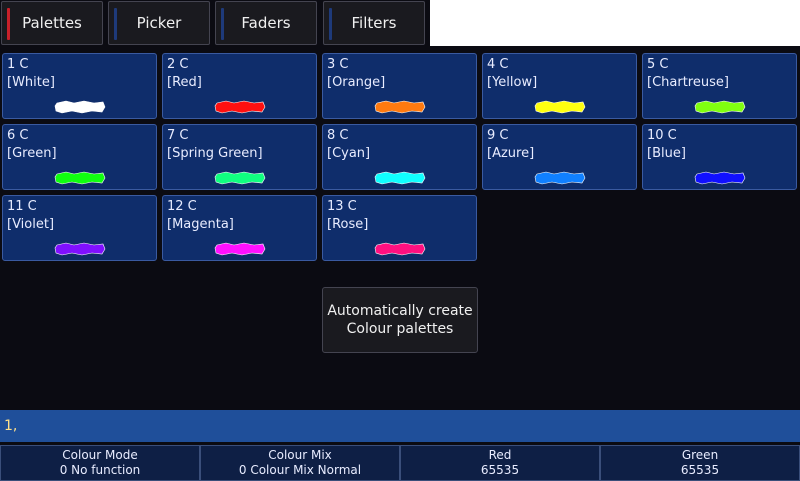  Describe the element at coordinates (338, 135) in the screenshot. I see `palette-number: 8 C` at that location.